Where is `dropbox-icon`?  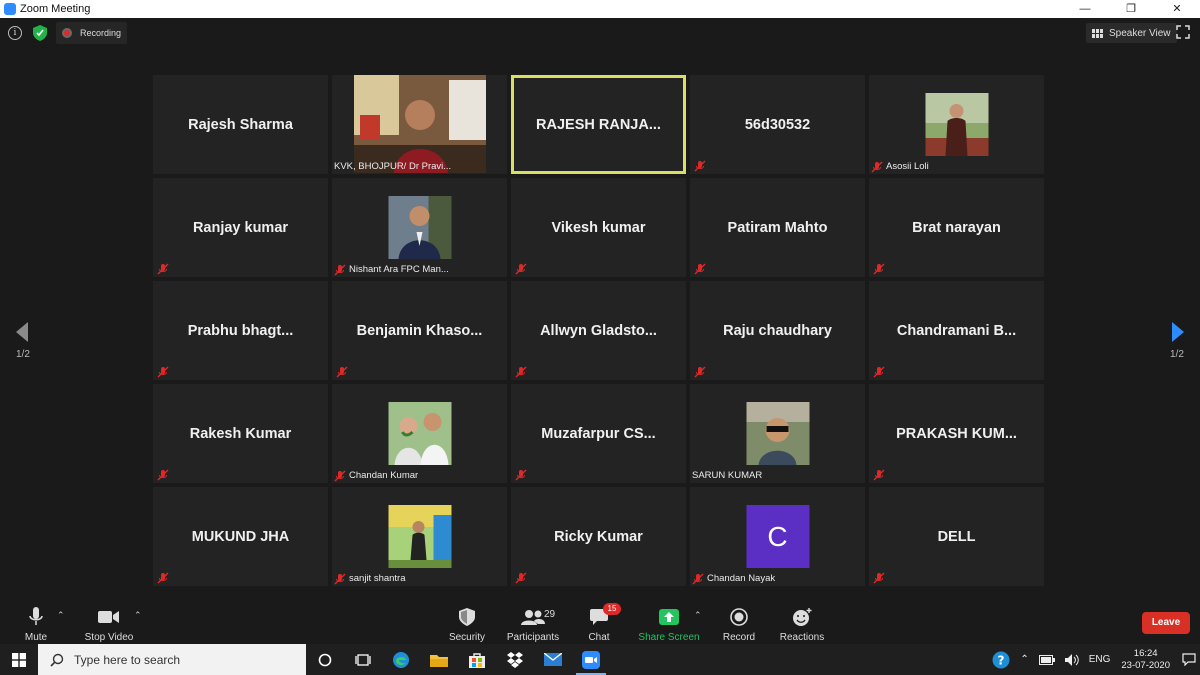
dropbox-icon is located at coordinates (515, 659).